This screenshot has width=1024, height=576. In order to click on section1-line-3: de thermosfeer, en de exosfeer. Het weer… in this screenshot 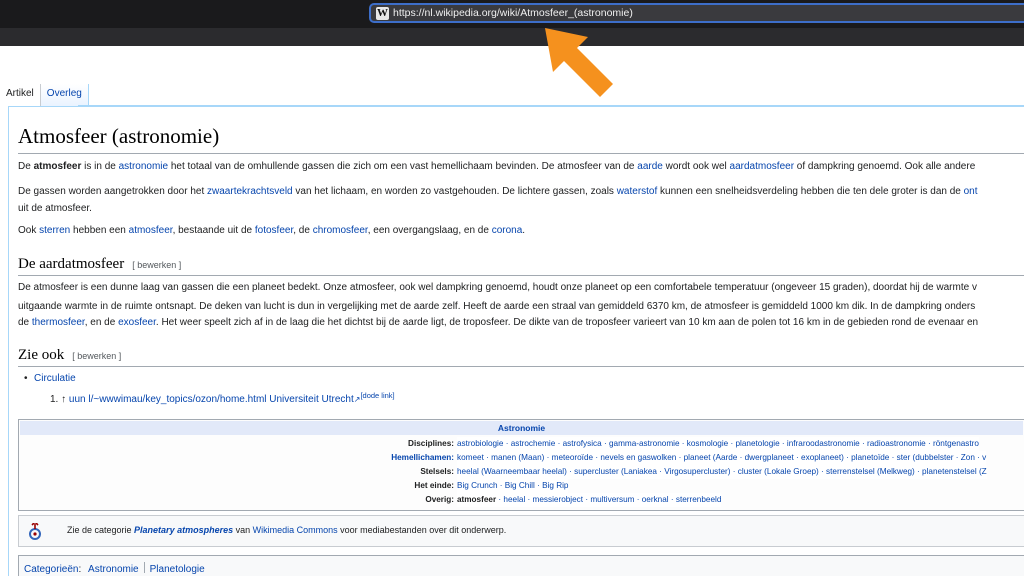, I will do `click(498, 323)`.